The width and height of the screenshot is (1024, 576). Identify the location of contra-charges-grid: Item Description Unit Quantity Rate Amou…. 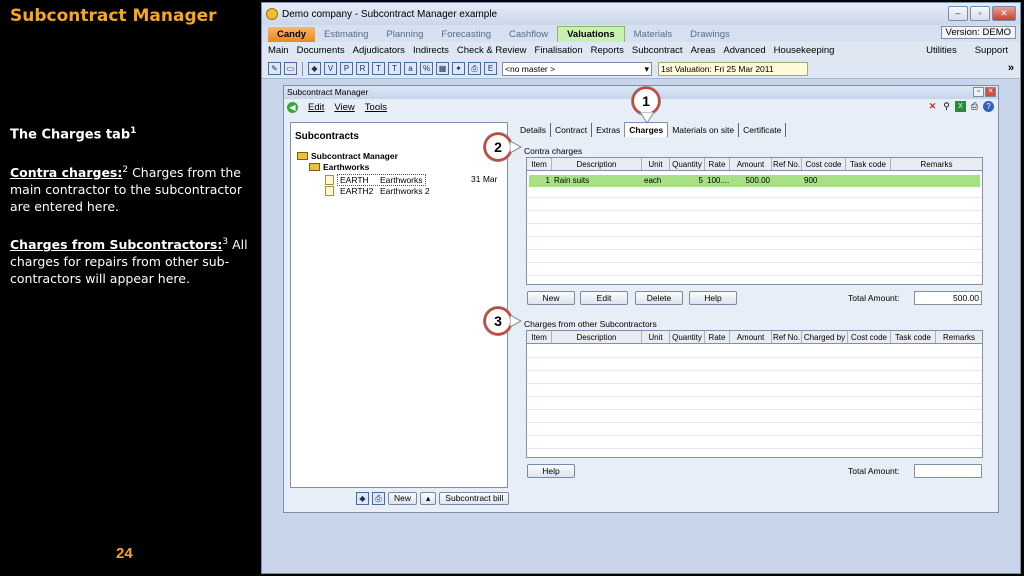
(754, 221).